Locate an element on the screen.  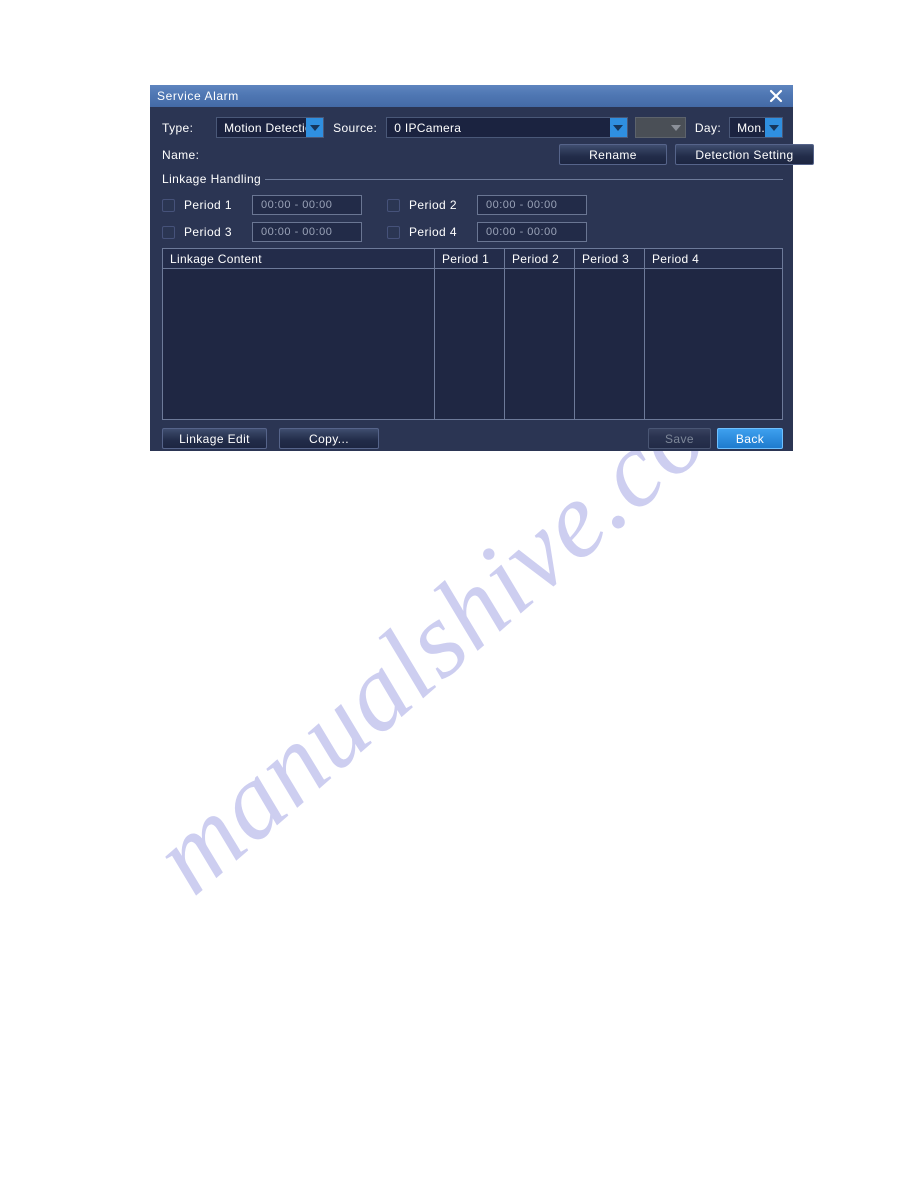
type-label: Type: is located at coordinates (178, 127).